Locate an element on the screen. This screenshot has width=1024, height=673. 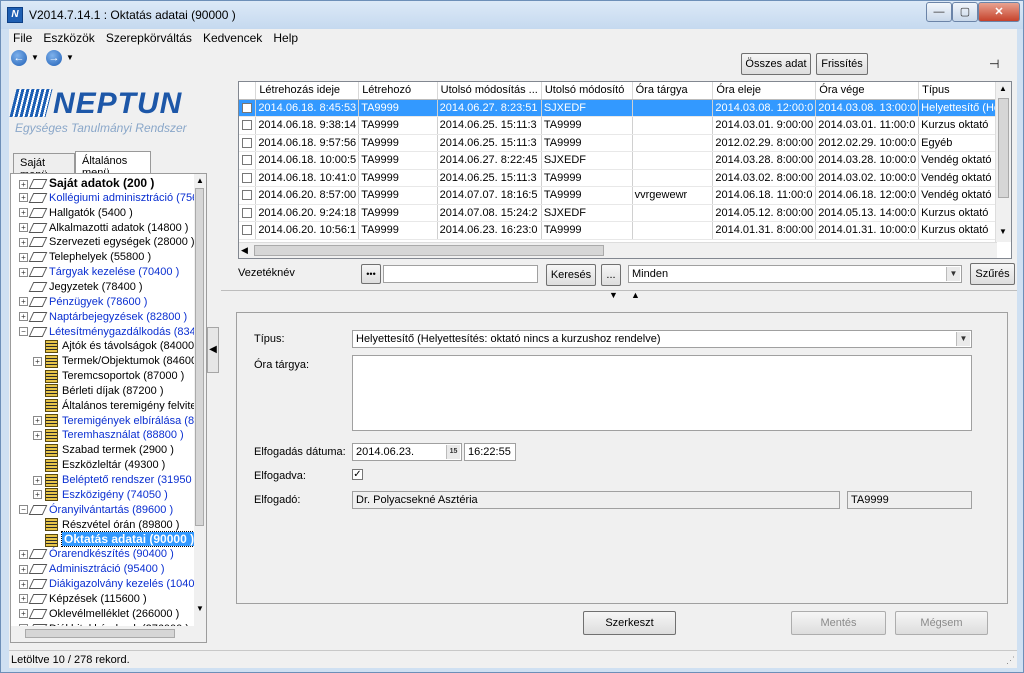
tree-scroll-thumb is located at coordinates (199, 357).